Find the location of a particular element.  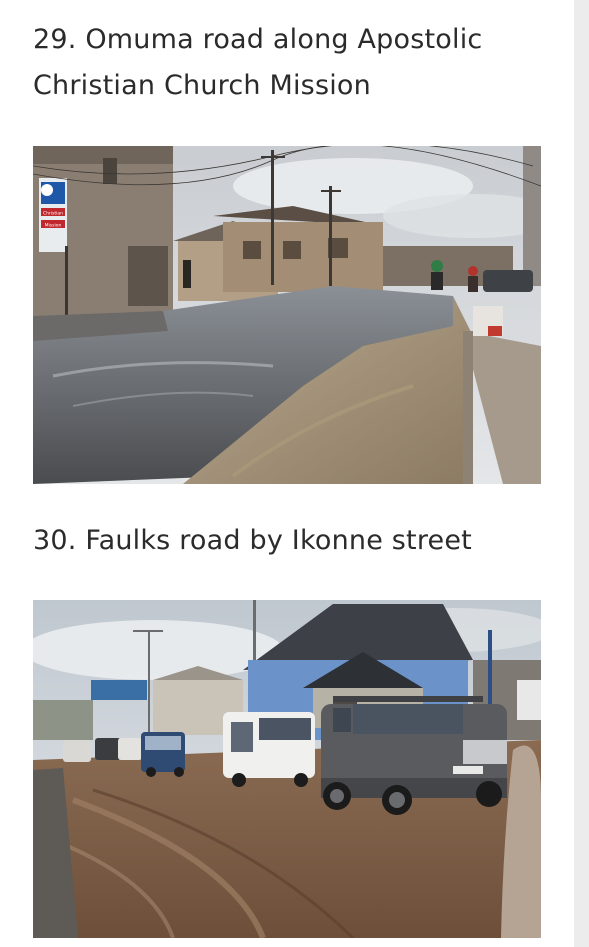

section-heading-30: 30. Faulks road by Ikonne street is located at coordinates (252, 540).